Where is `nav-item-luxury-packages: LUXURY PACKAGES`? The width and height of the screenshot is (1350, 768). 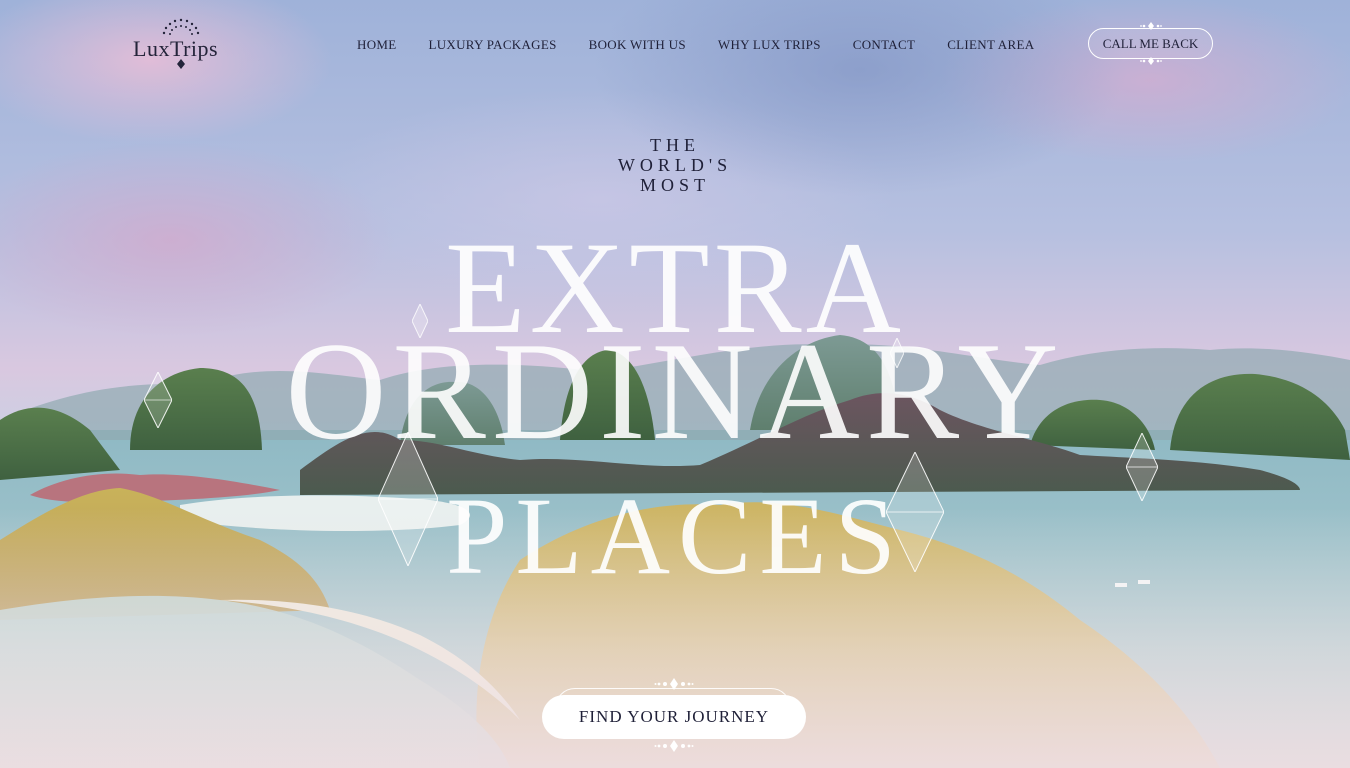
nav-item-luxury-packages: LUXURY PACKAGES is located at coordinates (492, 45).